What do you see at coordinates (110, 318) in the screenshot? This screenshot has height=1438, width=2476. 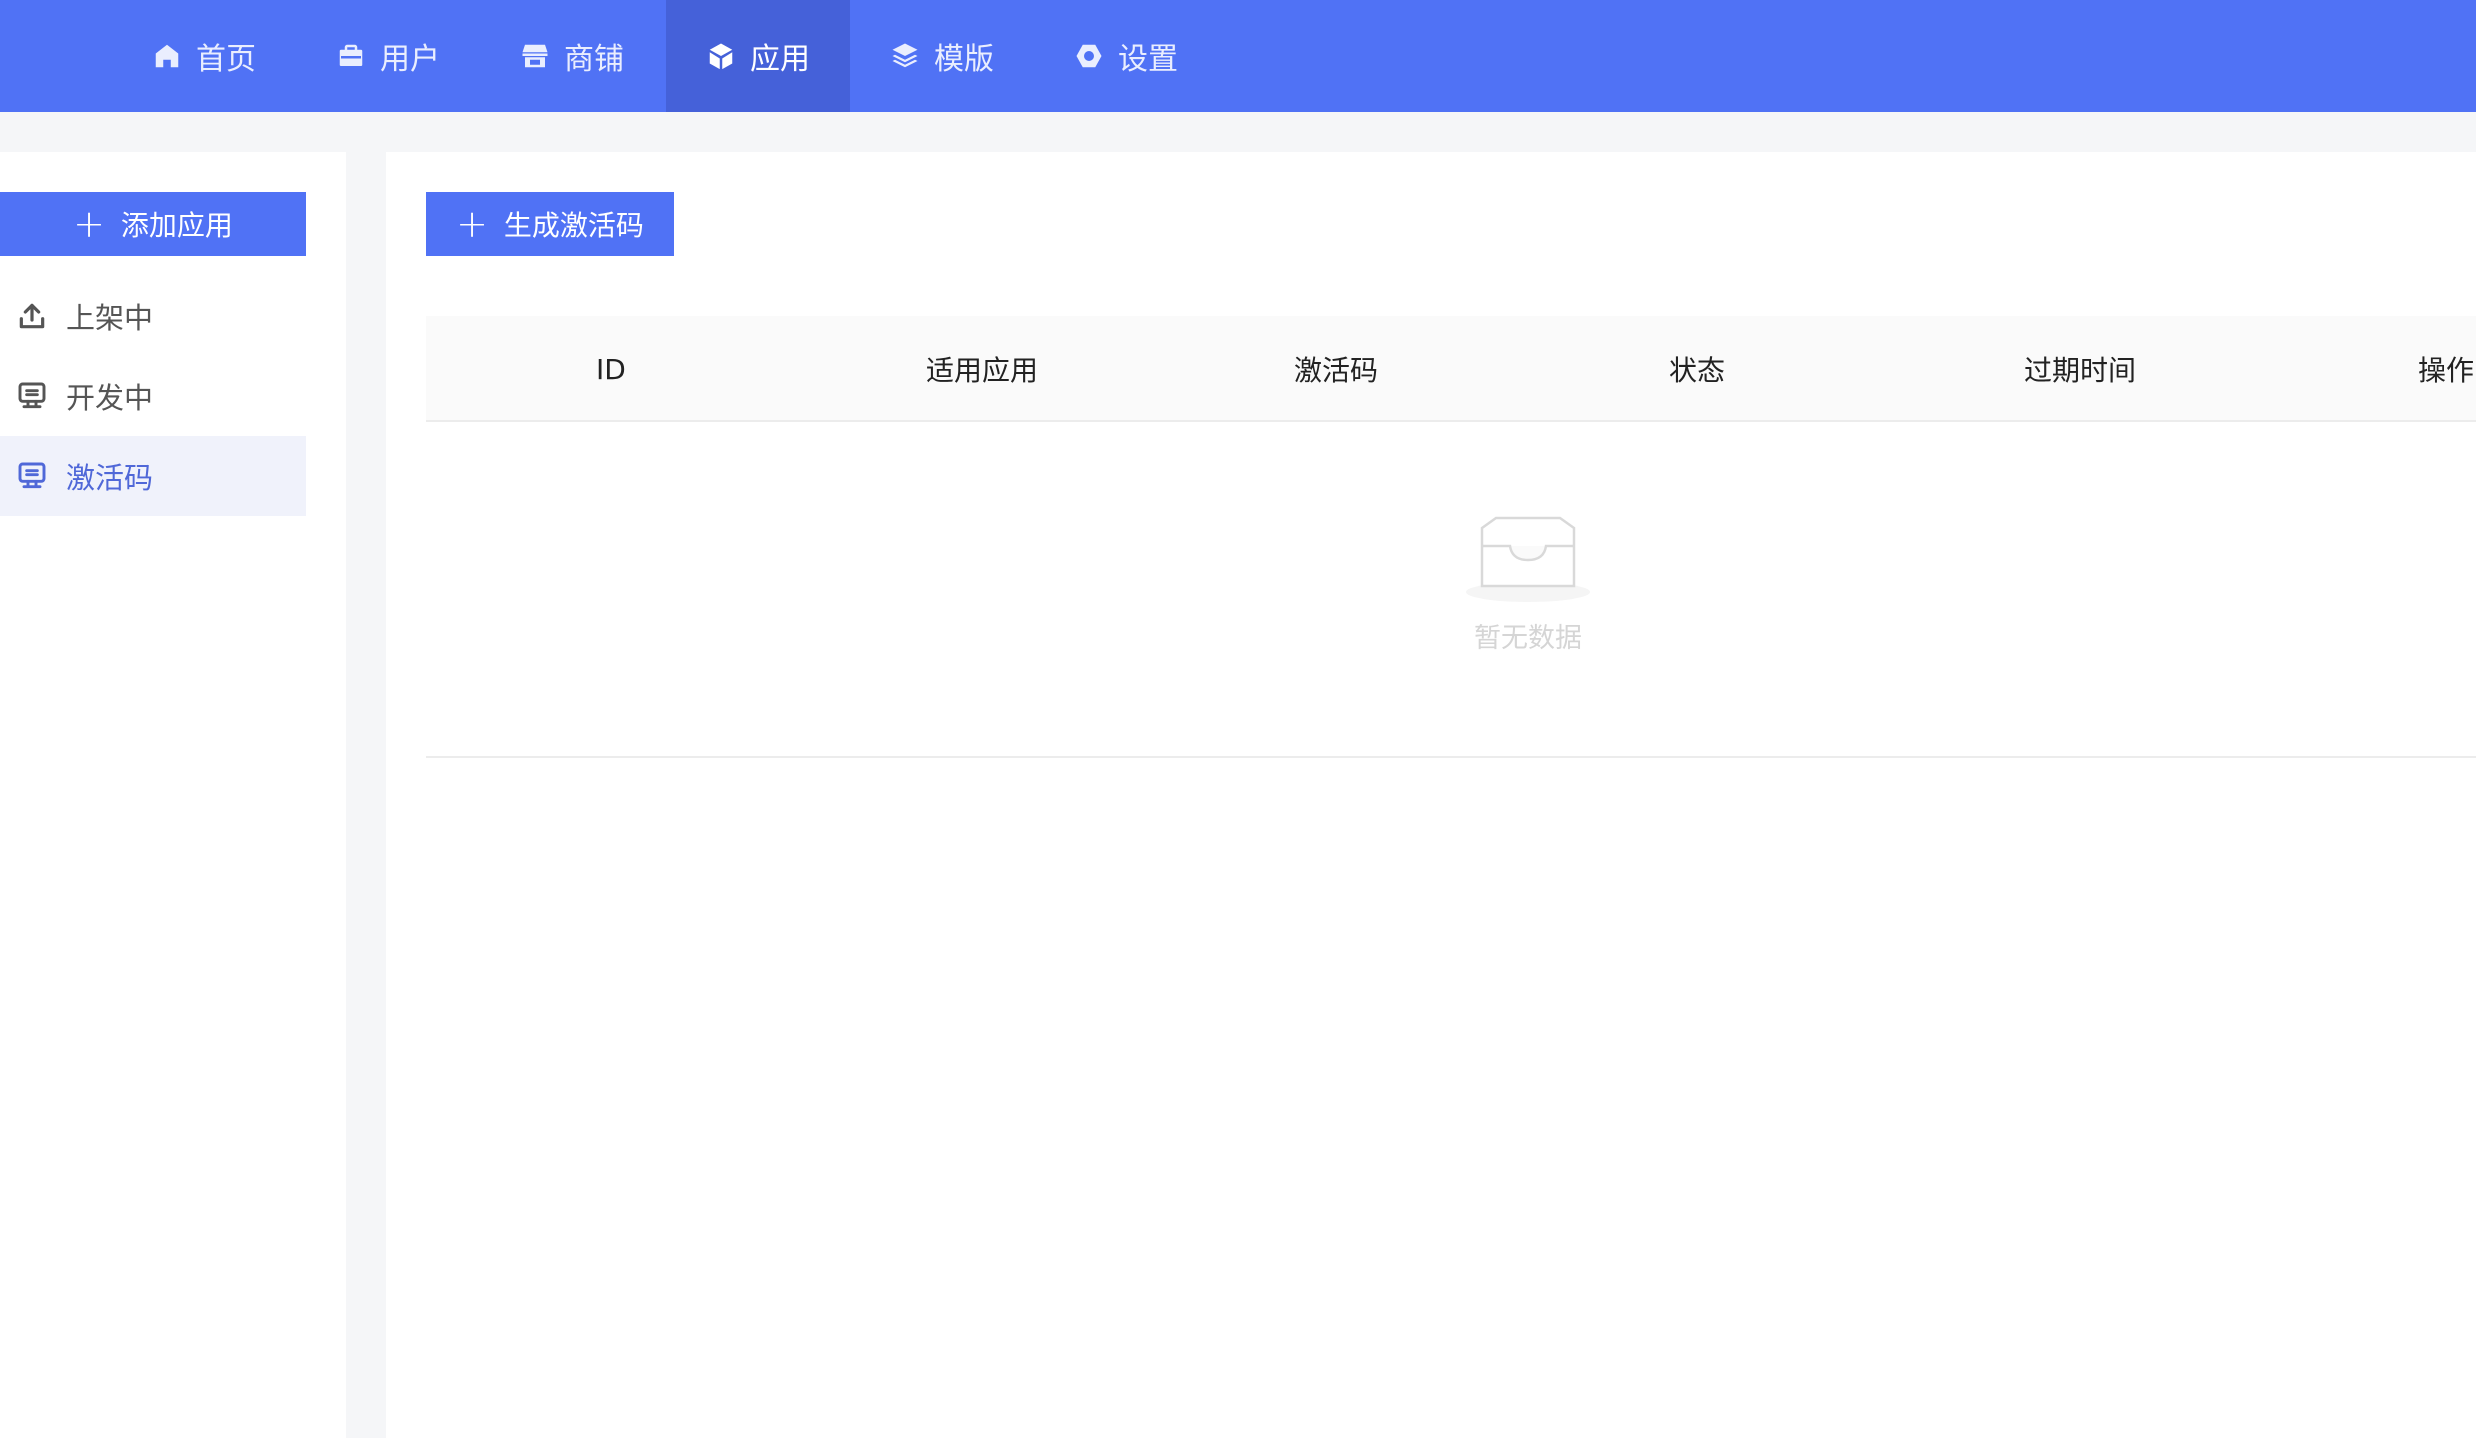 I see `sidebar-item-label: 上架中` at bounding box center [110, 318].